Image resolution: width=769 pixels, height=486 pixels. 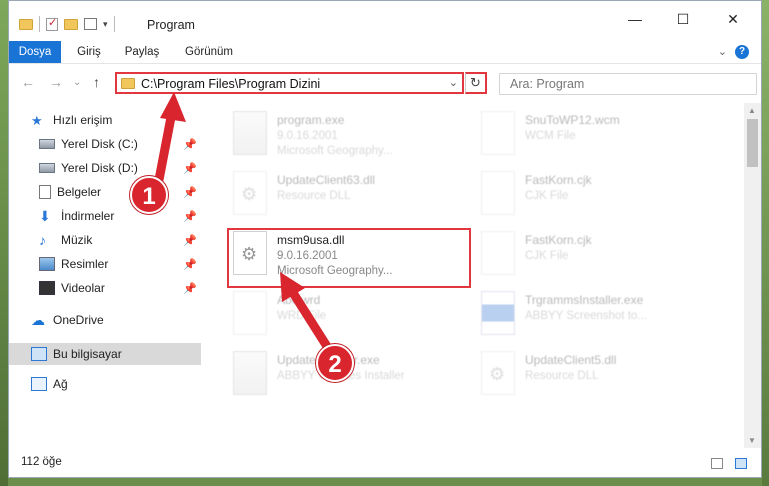 What do you see at coordinates (149, 195) in the screenshot?
I see `callout-badge-1: 1` at bounding box center [149, 195].